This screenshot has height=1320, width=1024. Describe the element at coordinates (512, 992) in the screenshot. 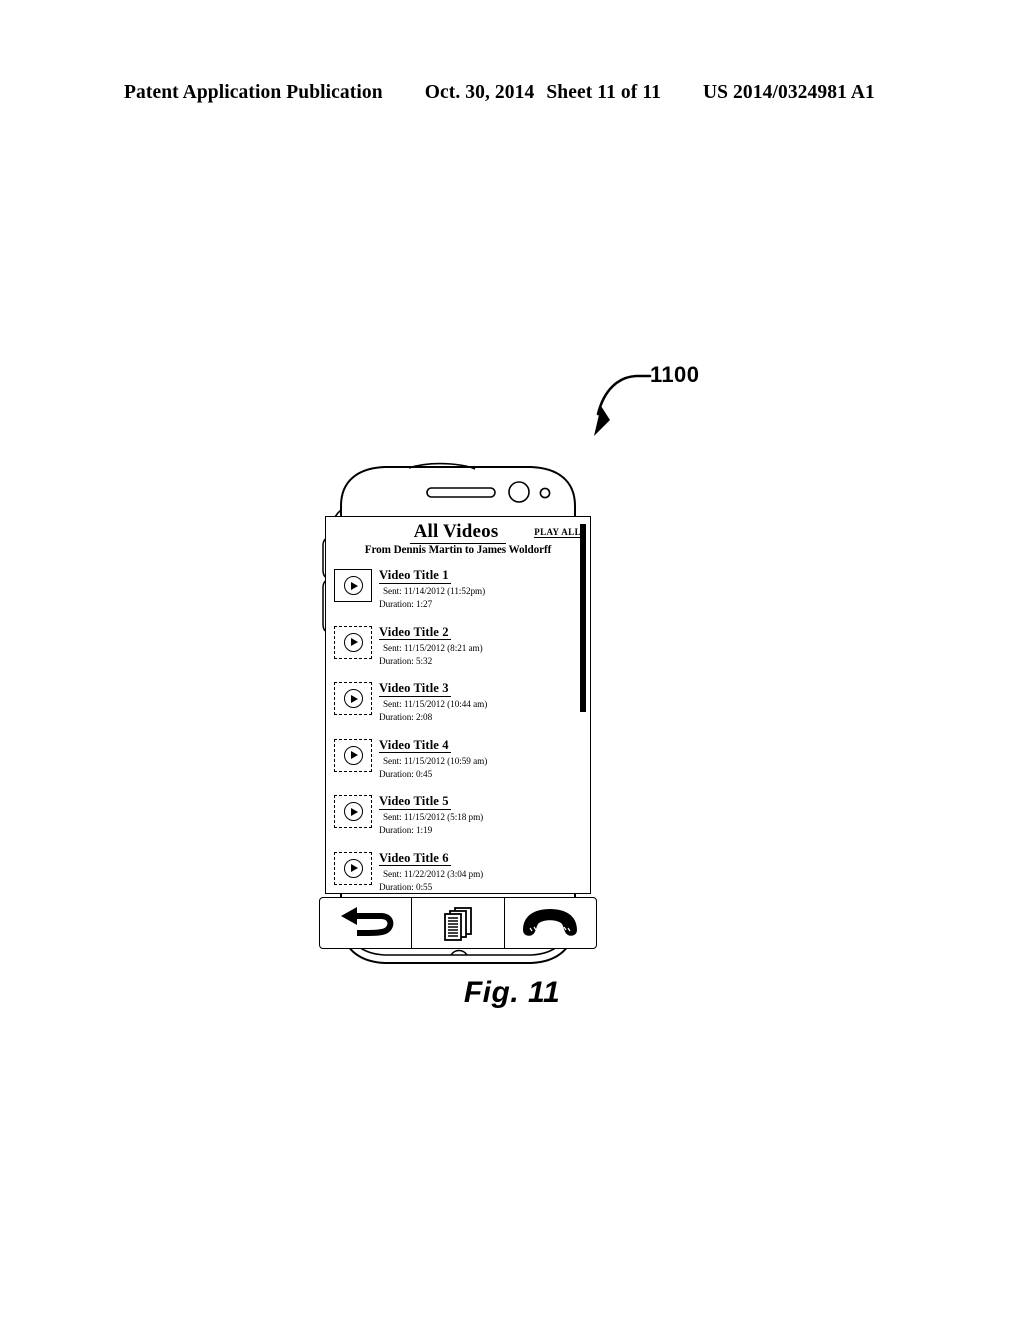

I see `figure-caption: Fig. 11` at that location.